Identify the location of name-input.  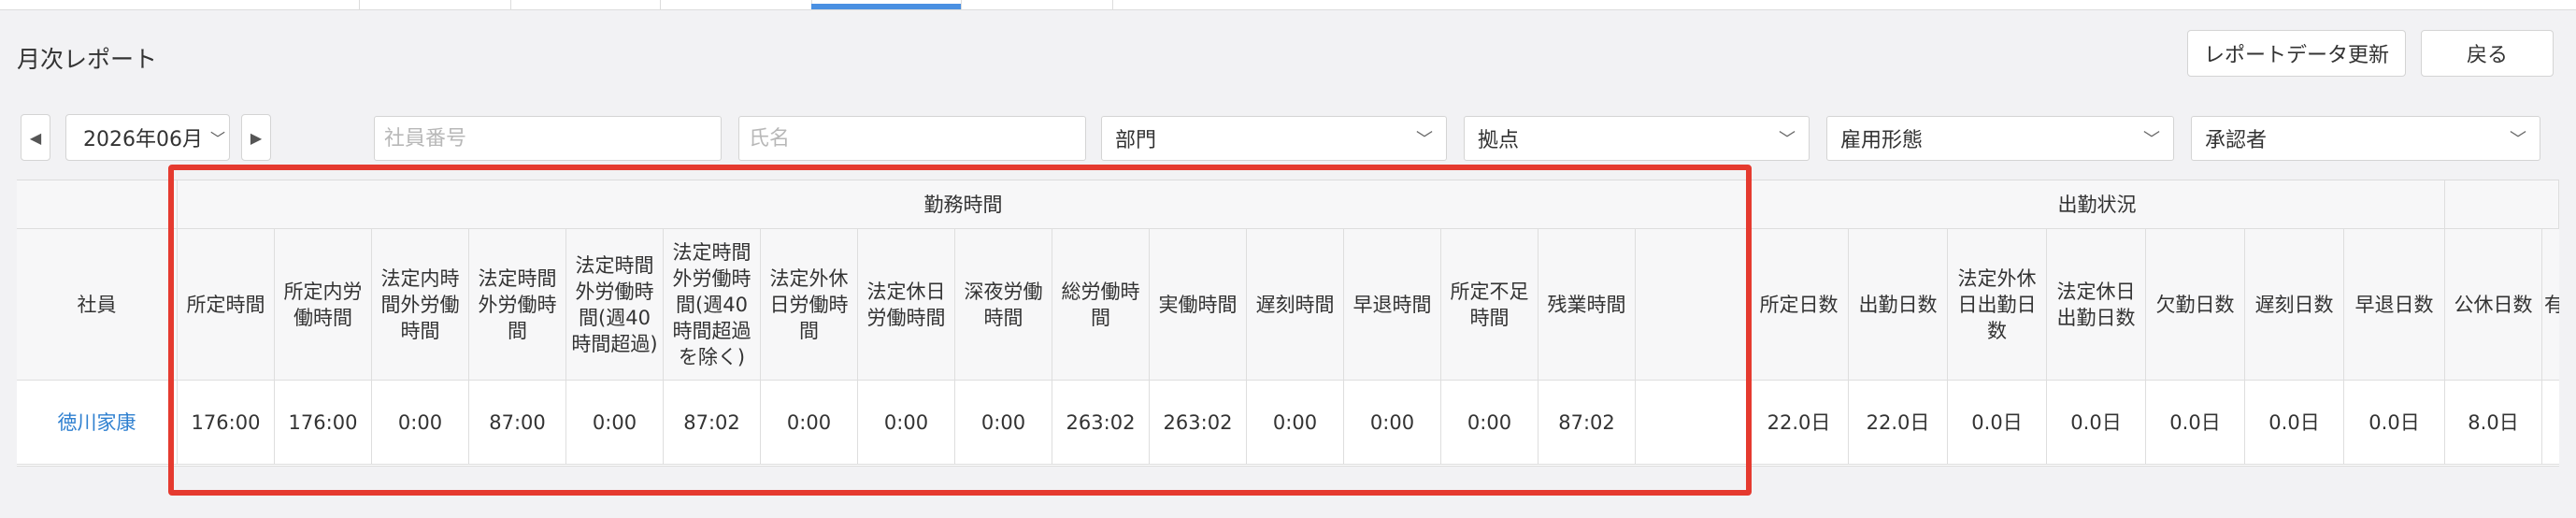
(912, 139).